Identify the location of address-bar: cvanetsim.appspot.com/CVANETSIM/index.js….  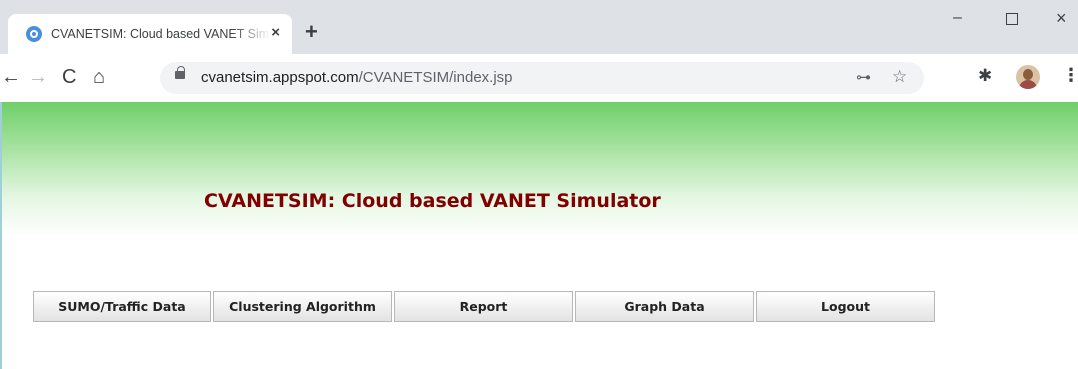
(542, 78).